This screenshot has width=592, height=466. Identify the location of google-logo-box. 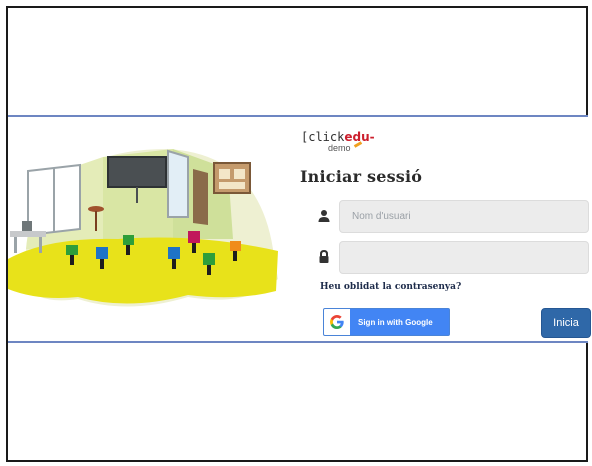
(337, 322).